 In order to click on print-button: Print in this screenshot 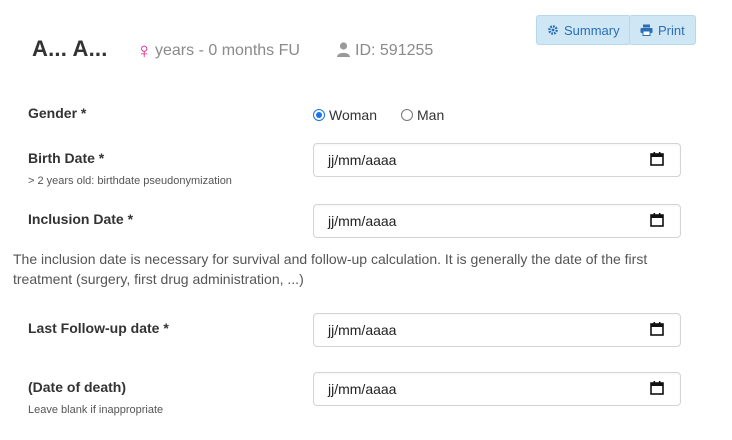, I will do `click(662, 30)`.